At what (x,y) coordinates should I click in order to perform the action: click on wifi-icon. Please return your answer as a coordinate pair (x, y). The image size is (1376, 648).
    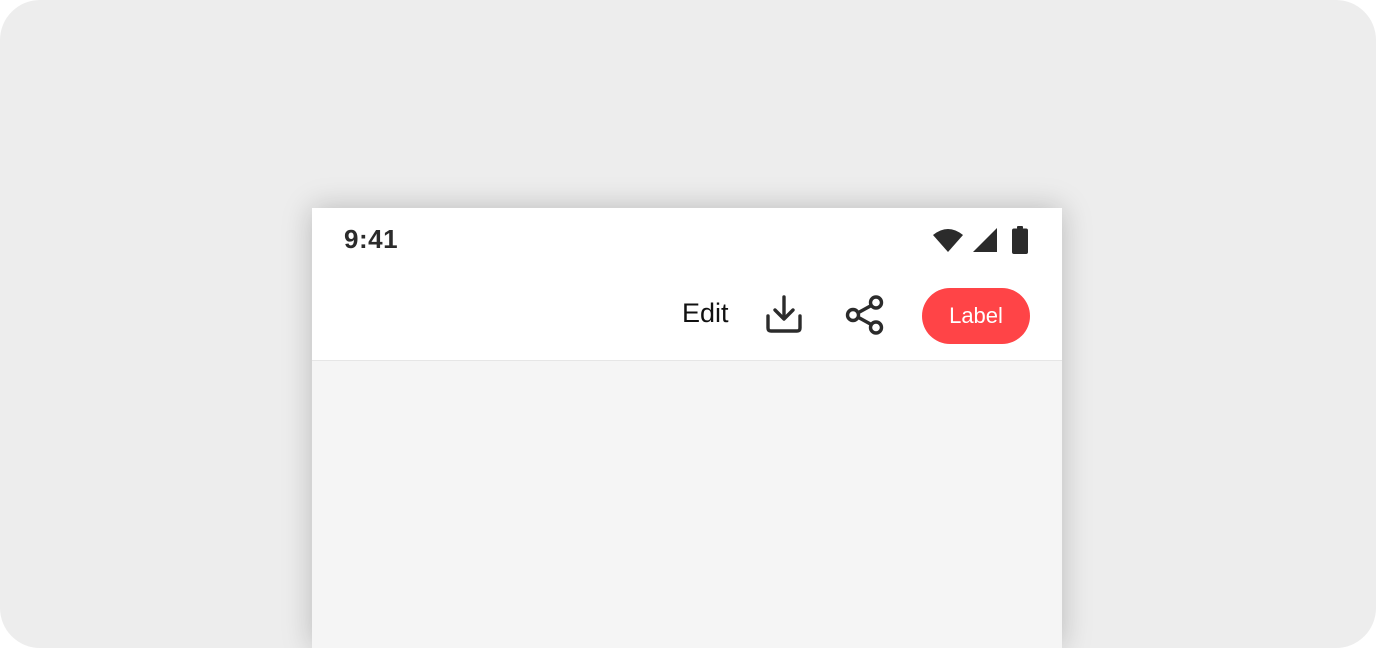
    Looking at the image, I should click on (948, 240).